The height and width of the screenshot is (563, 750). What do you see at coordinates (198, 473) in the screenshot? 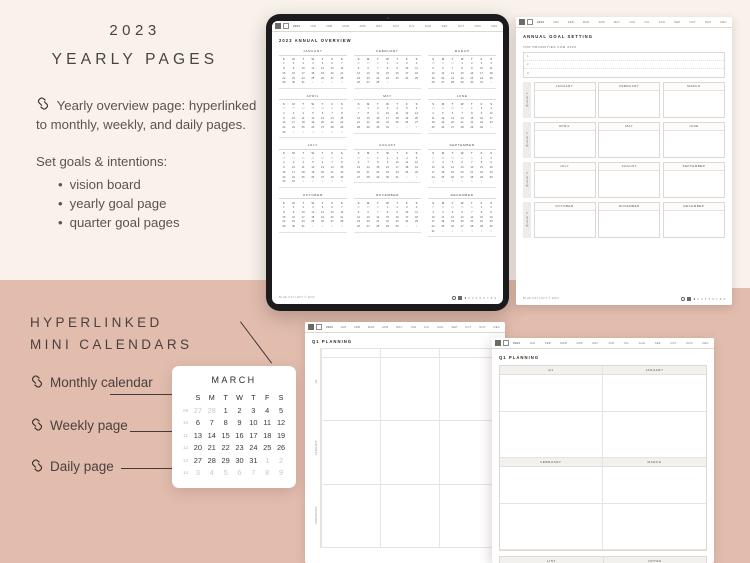
I see `day-cell-out: 3` at bounding box center [198, 473].